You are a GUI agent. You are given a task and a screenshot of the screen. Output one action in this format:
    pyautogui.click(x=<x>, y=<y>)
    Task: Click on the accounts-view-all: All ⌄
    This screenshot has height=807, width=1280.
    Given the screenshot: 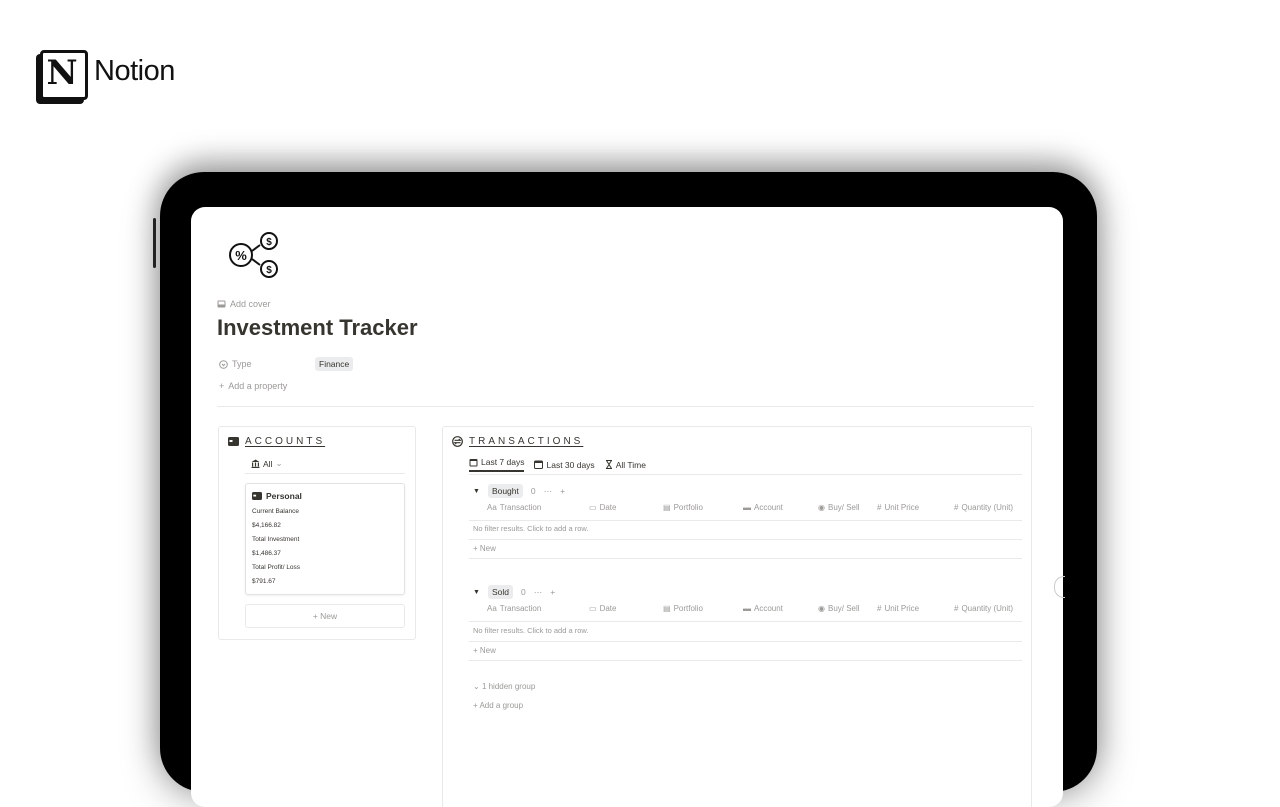 What is the action you would take?
    pyautogui.click(x=267, y=463)
    